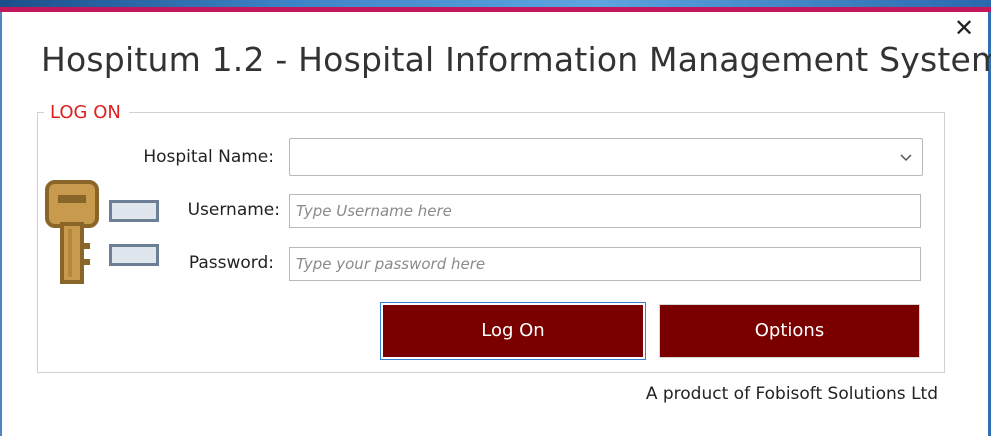 This screenshot has width=991, height=436. I want to click on hospital-name-label: Hospital Name:, so click(208, 157).